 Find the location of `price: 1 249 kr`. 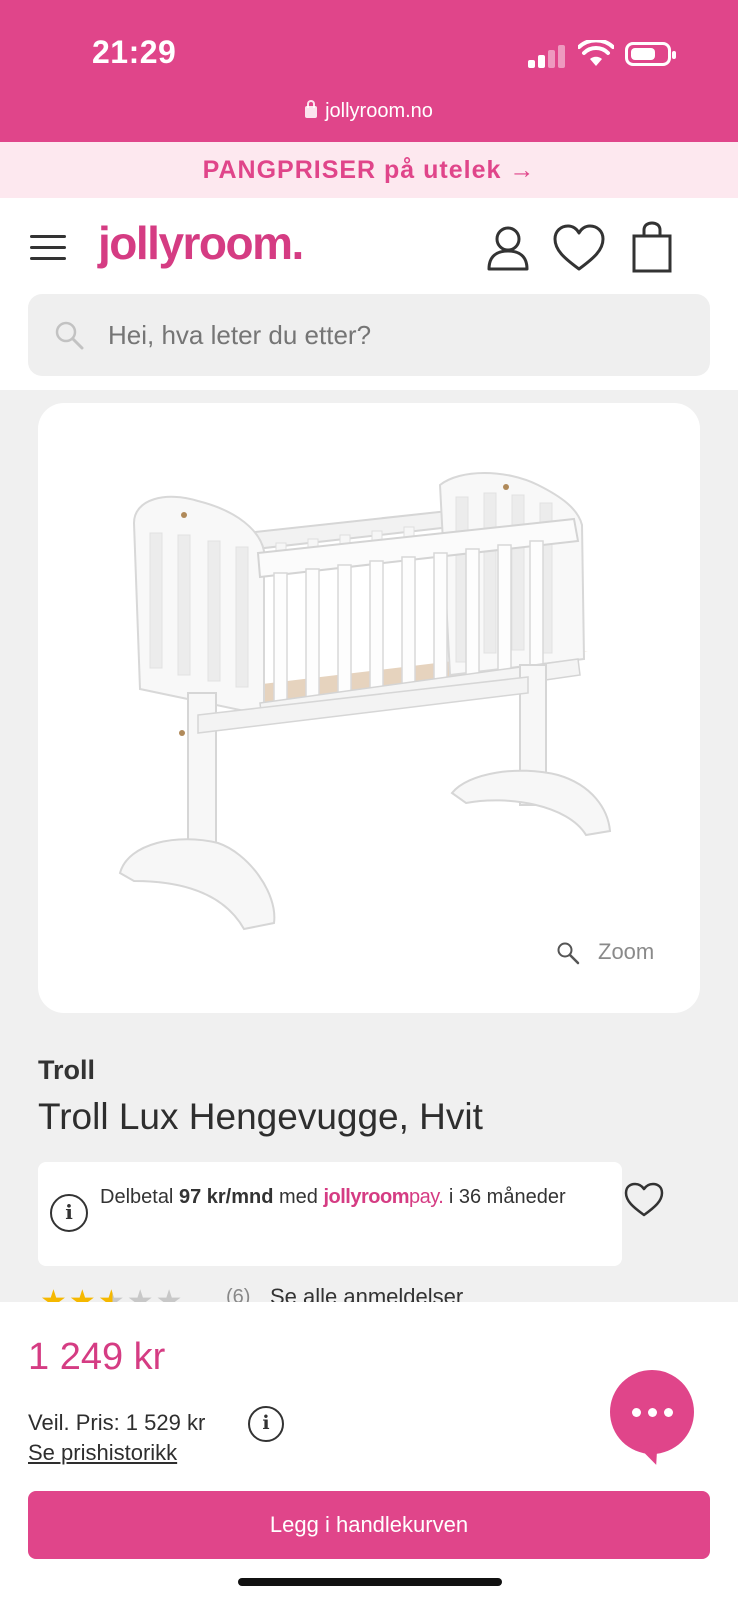

price: 1 249 kr is located at coordinates (97, 1357).